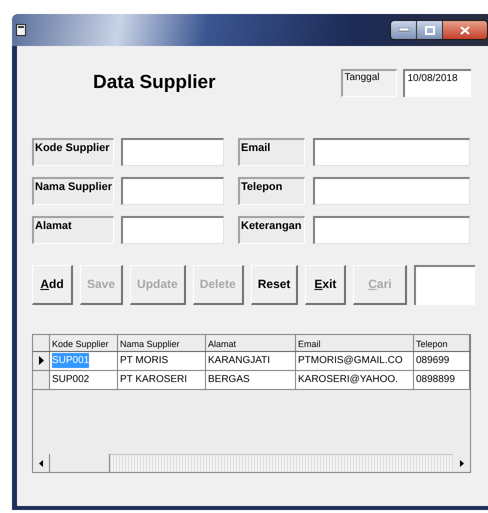  I want to click on column-header: Telepon, so click(442, 342).